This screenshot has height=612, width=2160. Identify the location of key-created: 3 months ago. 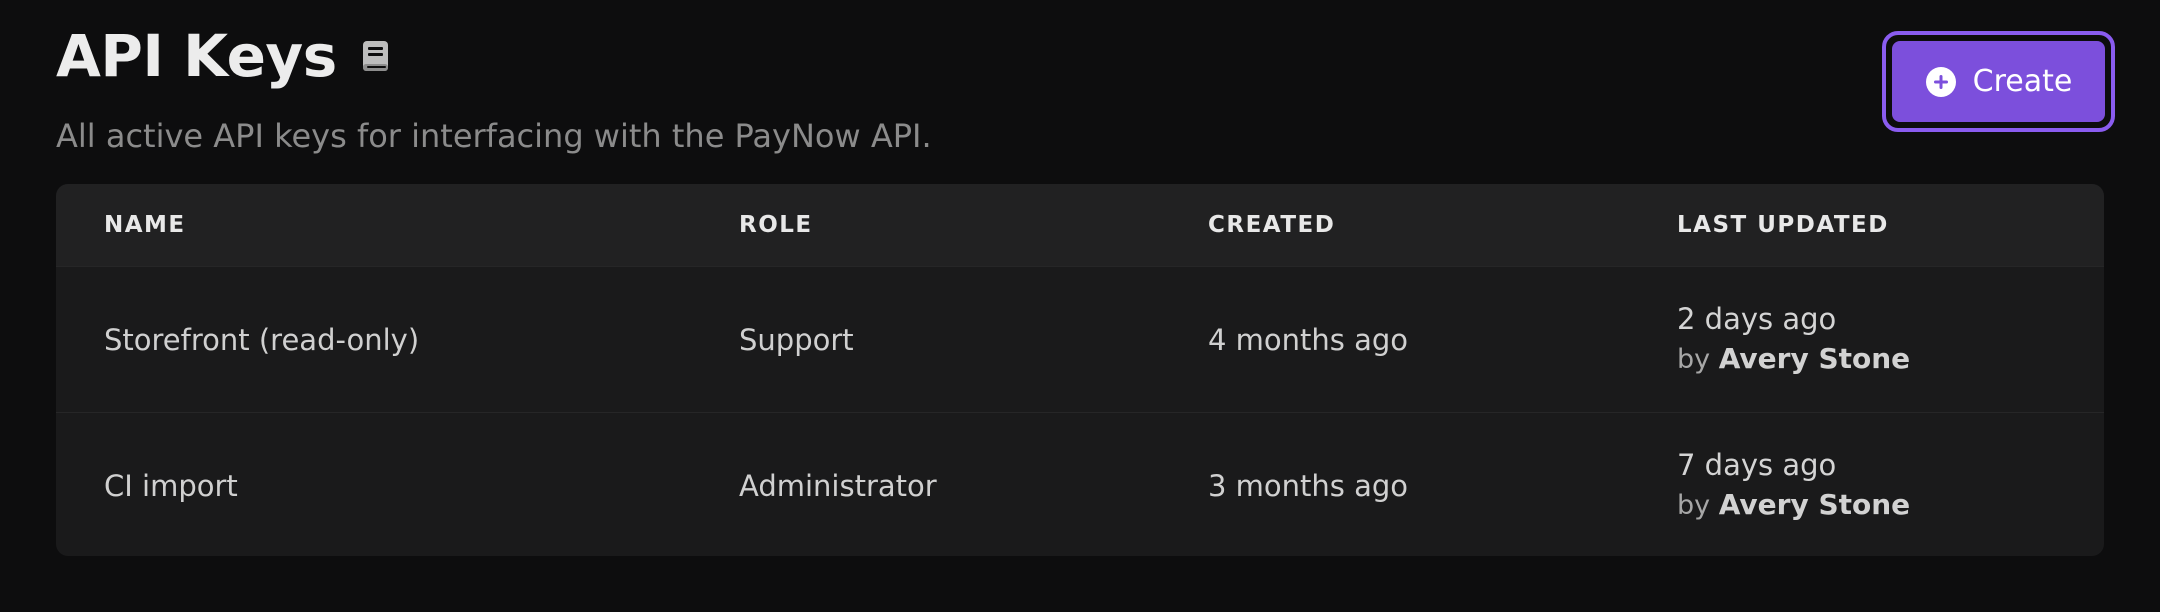
(1308, 485).